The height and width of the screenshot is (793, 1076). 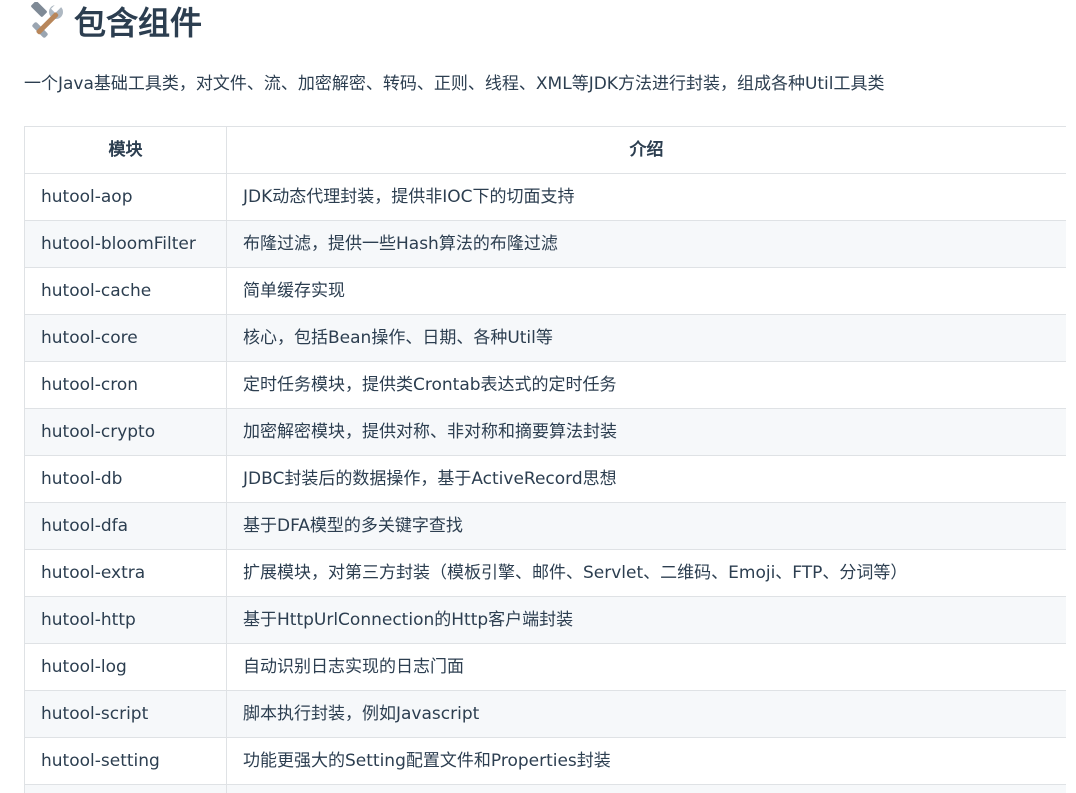 I want to click on module-description-cell: 自动识别日志实现的日志门面, so click(x=646, y=667).